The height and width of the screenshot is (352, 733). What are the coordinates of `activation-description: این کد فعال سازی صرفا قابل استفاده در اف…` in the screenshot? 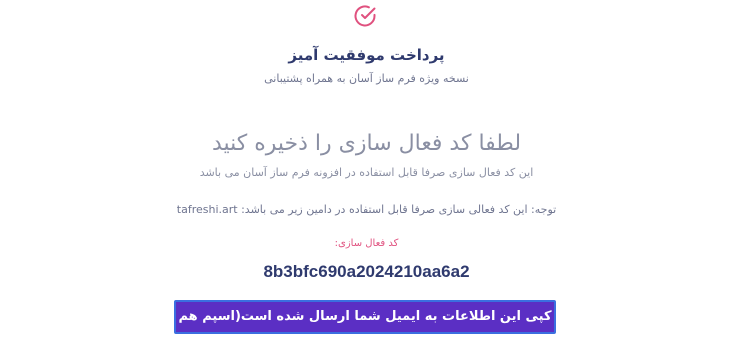 It's located at (366, 172).